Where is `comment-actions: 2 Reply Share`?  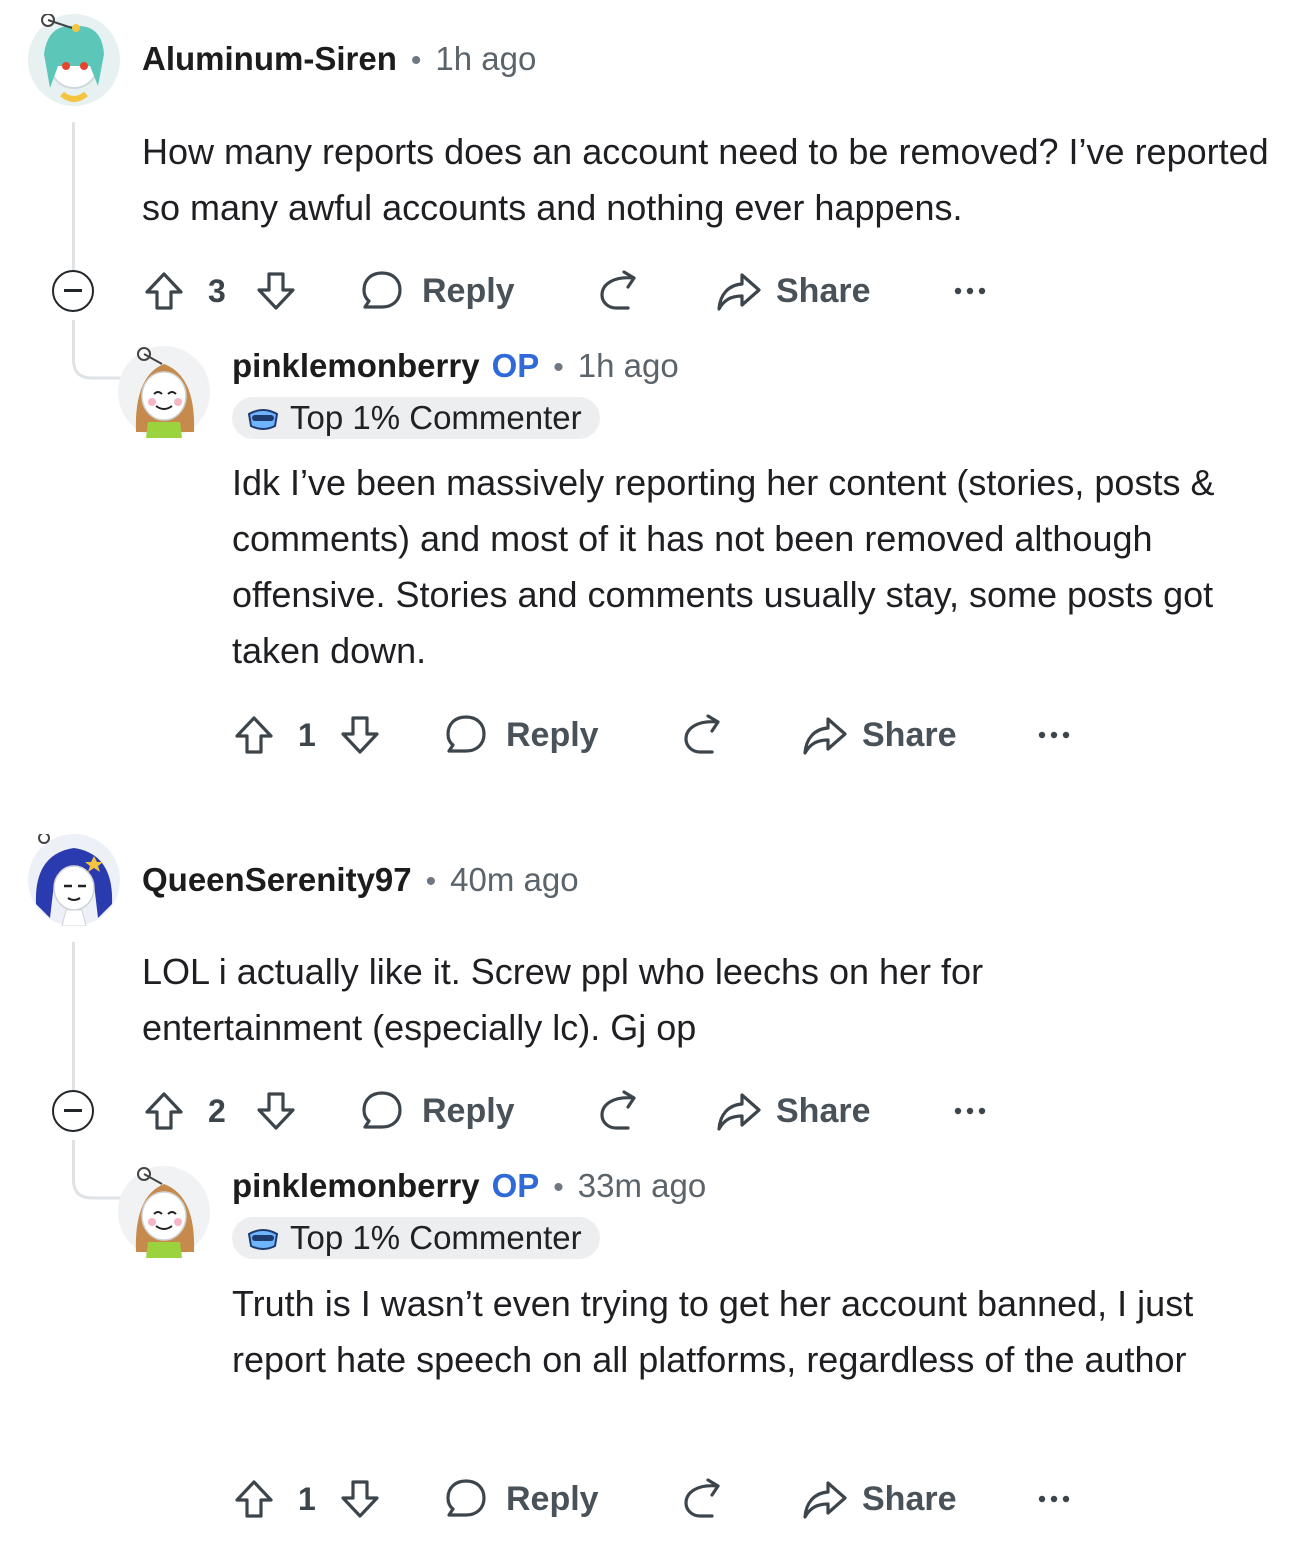 comment-actions: 2 Reply Share is located at coordinates (592, 1111).